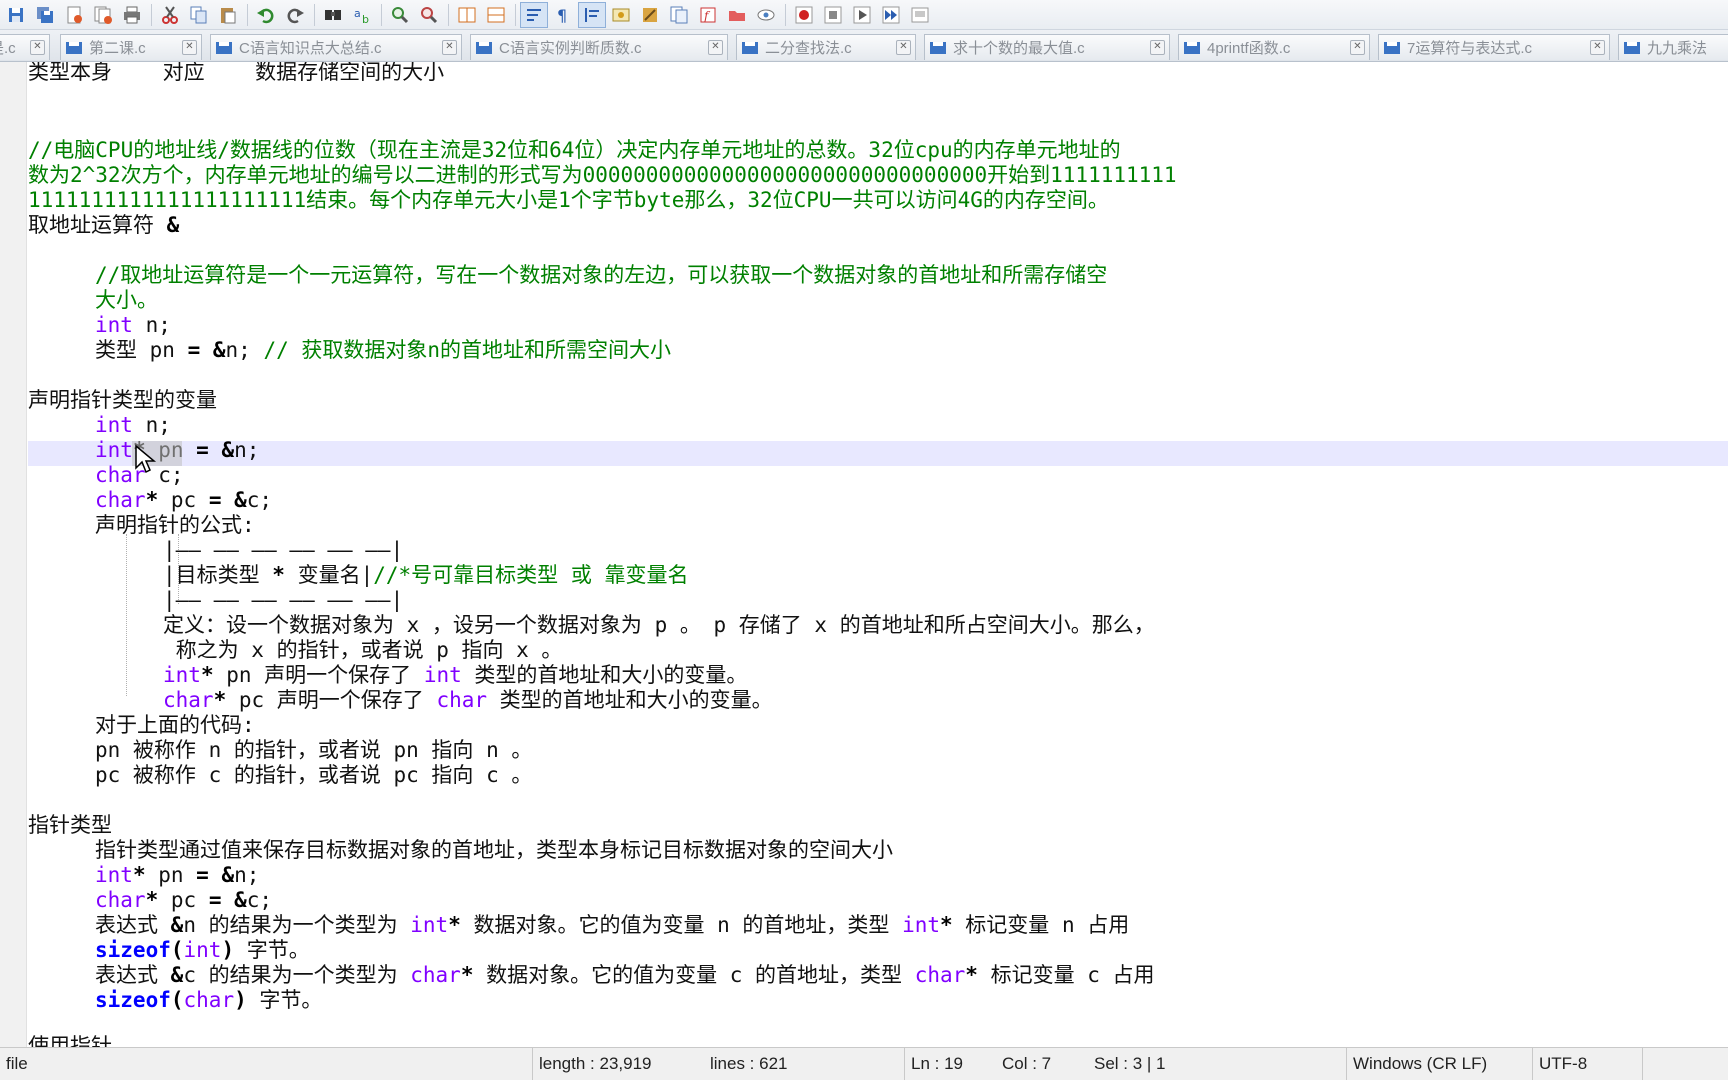  Describe the element at coordinates (295, 15) in the screenshot. I see `redo-icon` at that location.